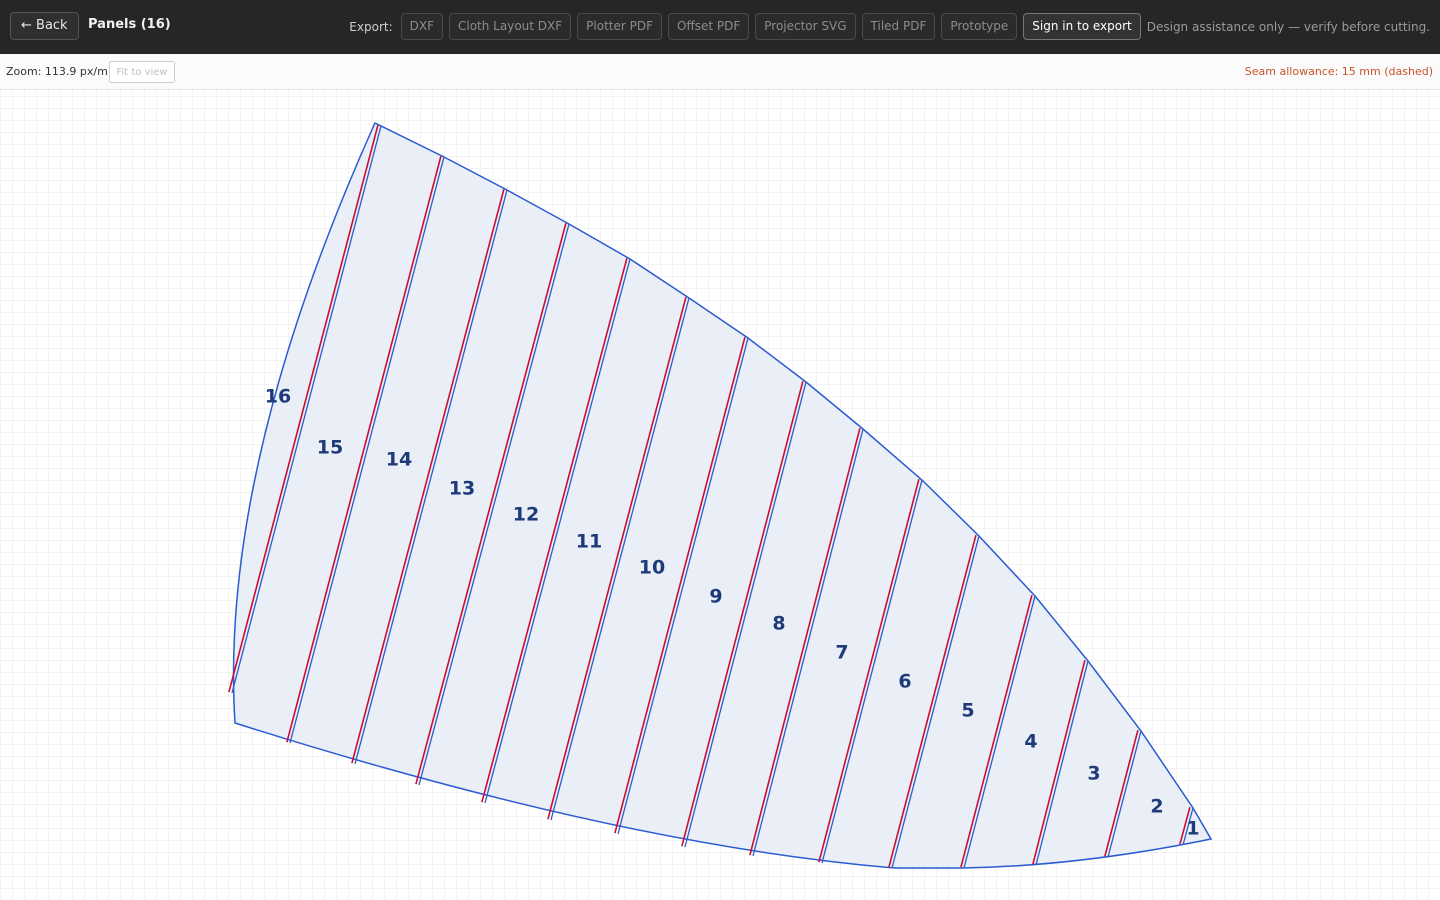  Describe the element at coordinates (967, 711) in the screenshot. I see `panel-label-5: 5` at that location.